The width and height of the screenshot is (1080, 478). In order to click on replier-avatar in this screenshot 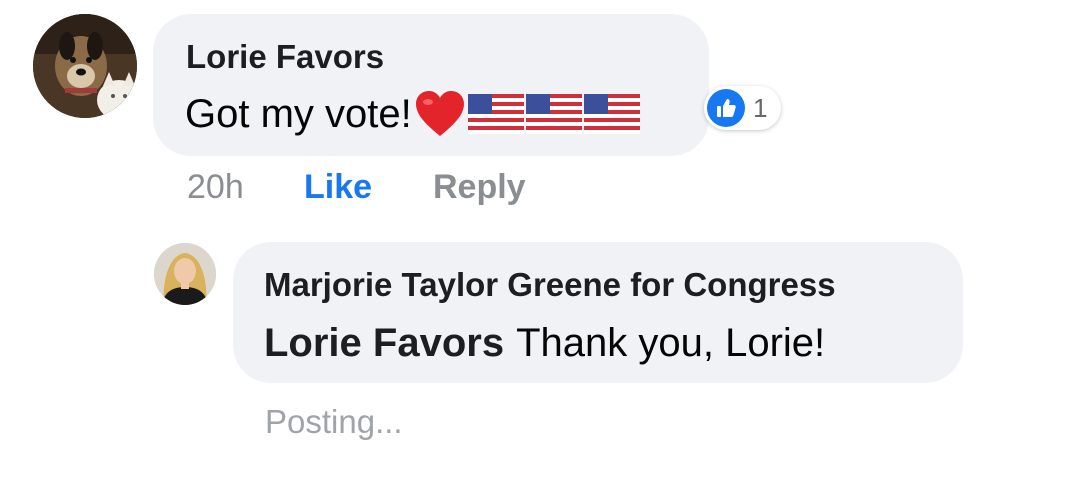, I will do `click(185, 274)`.